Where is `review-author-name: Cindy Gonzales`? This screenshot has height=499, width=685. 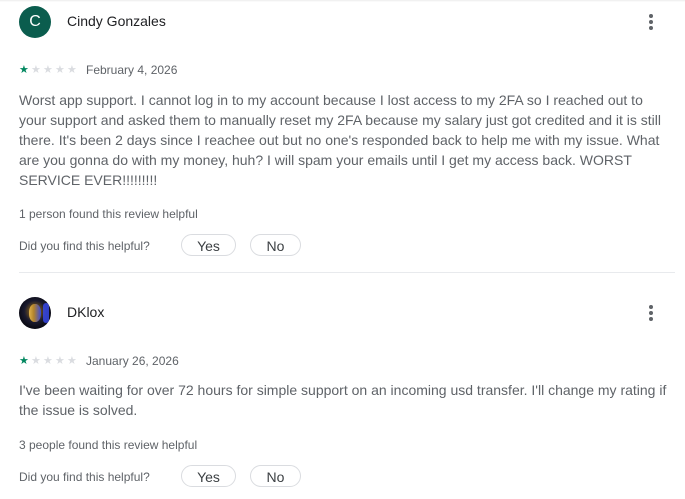 review-author-name: Cindy Gonzales is located at coordinates (116, 21).